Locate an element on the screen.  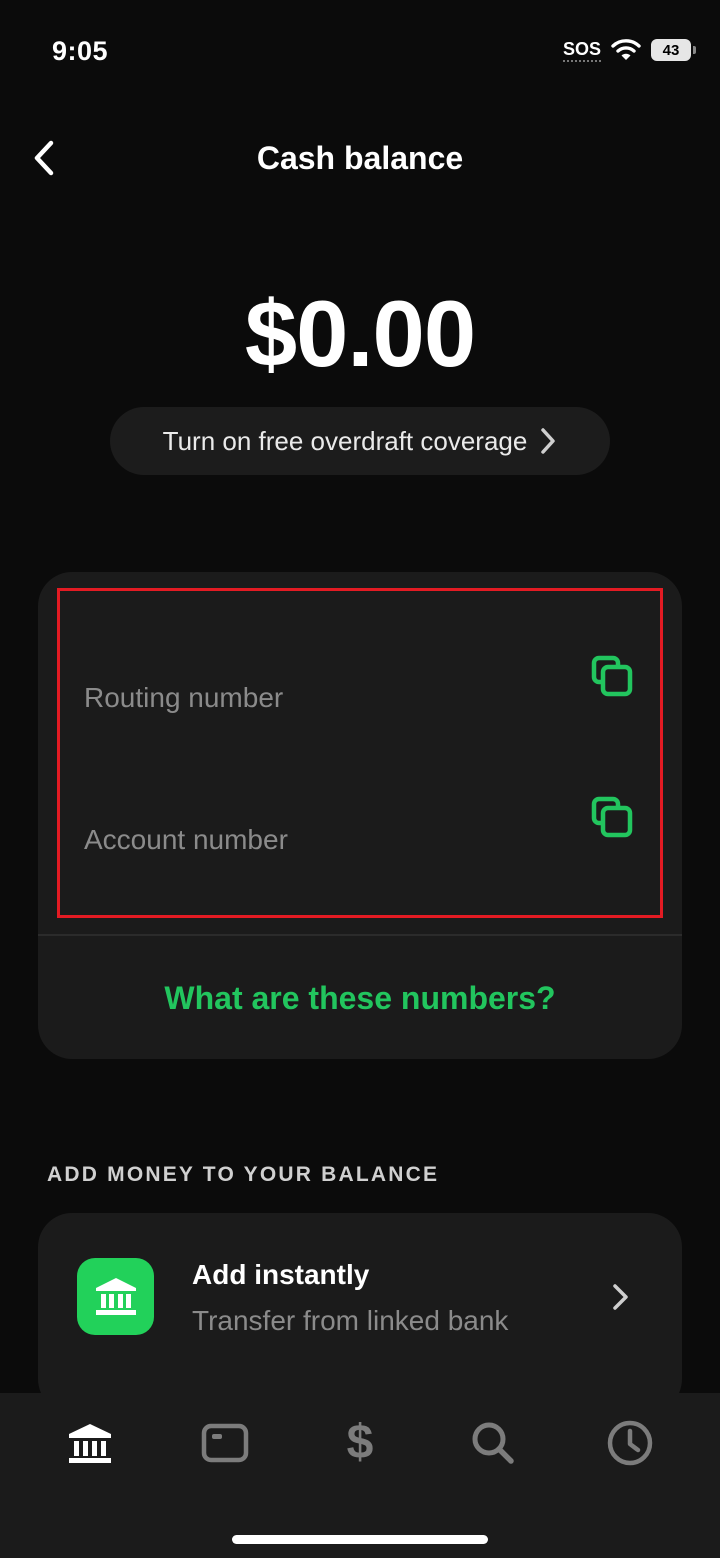
tab-card is located at coordinates (225, 1443).